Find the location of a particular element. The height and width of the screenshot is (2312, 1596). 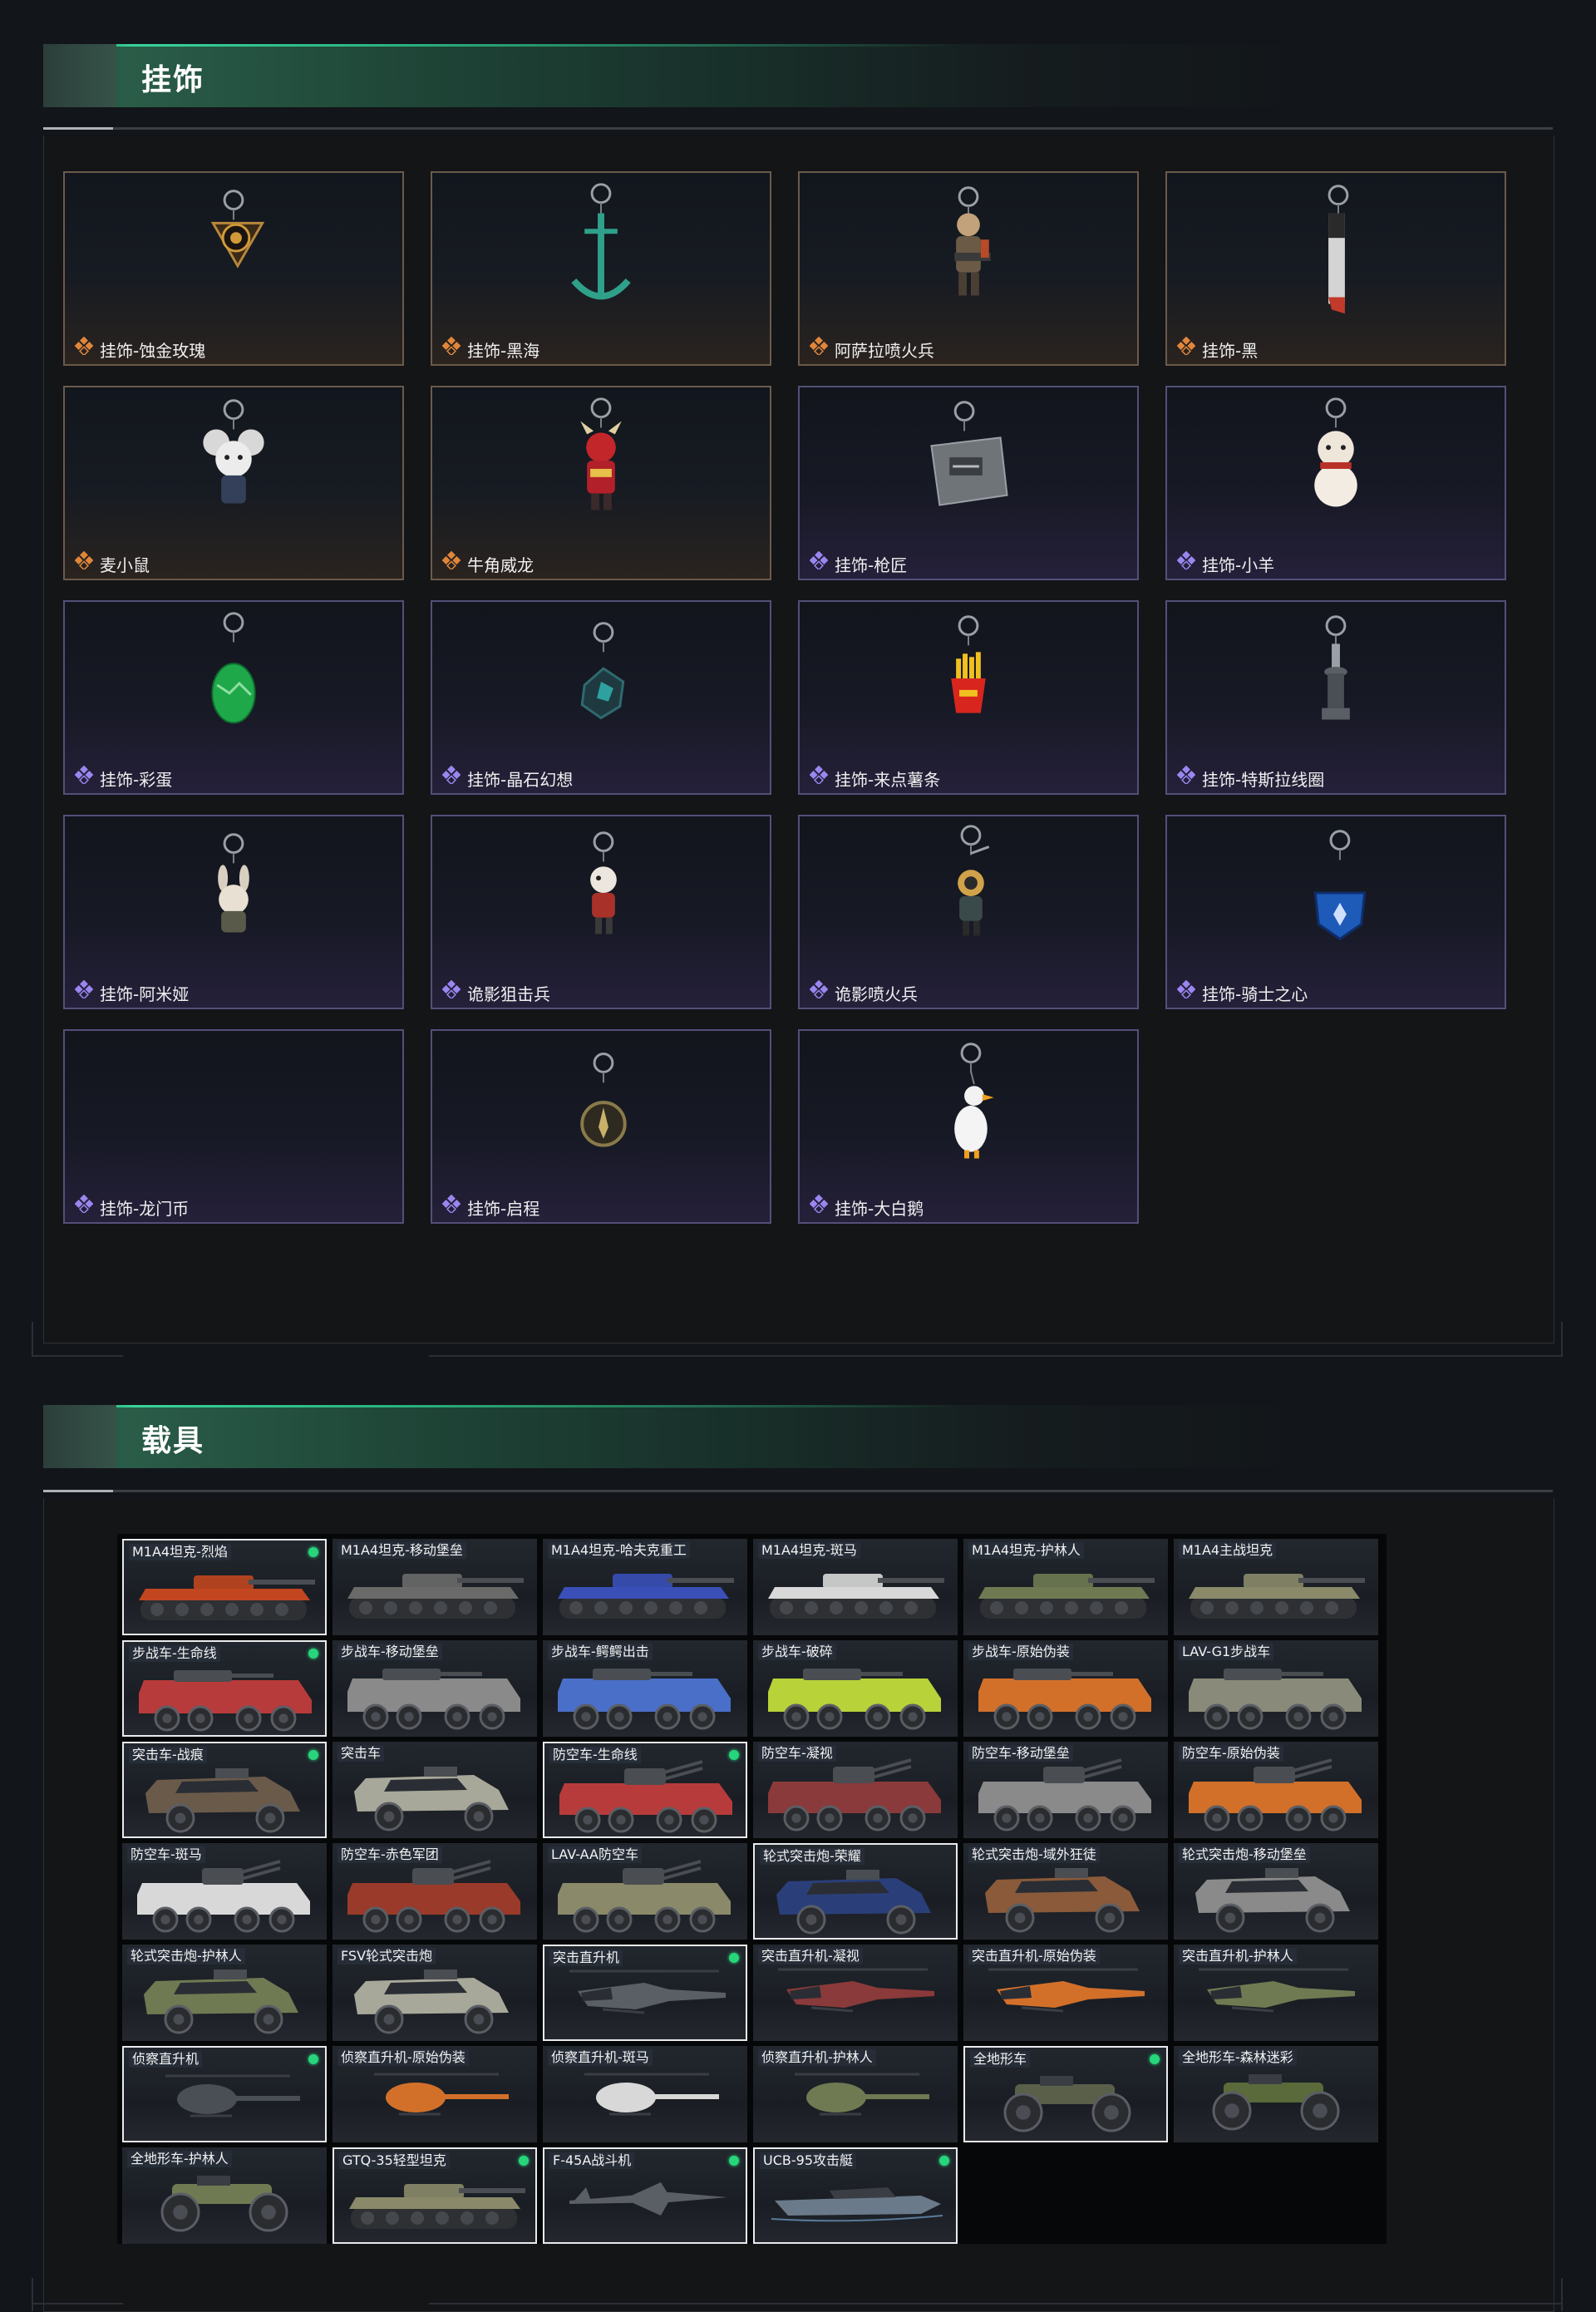

vehicle-tile: M1A4主战坦克 is located at coordinates (1276, 1587).